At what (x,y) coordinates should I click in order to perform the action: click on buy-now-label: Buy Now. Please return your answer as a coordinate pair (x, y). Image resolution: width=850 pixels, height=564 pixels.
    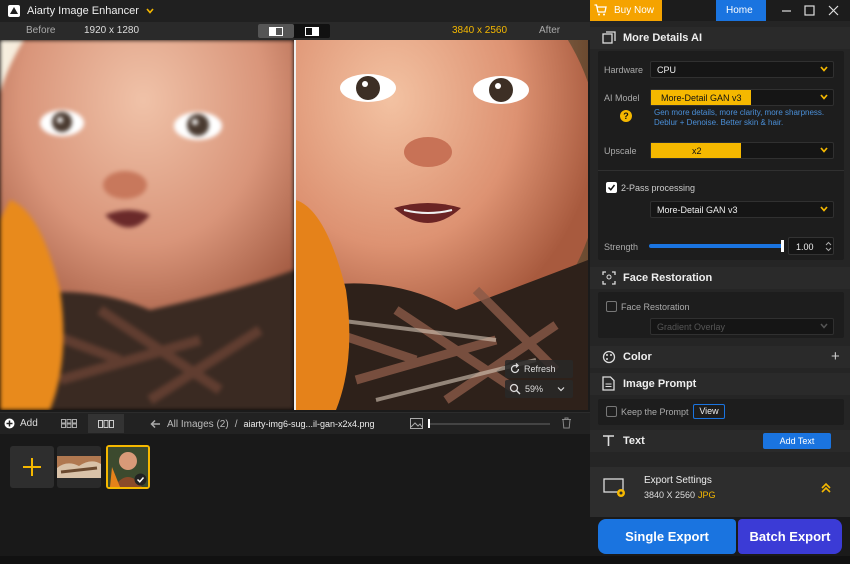
    Looking at the image, I should click on (634, 10).